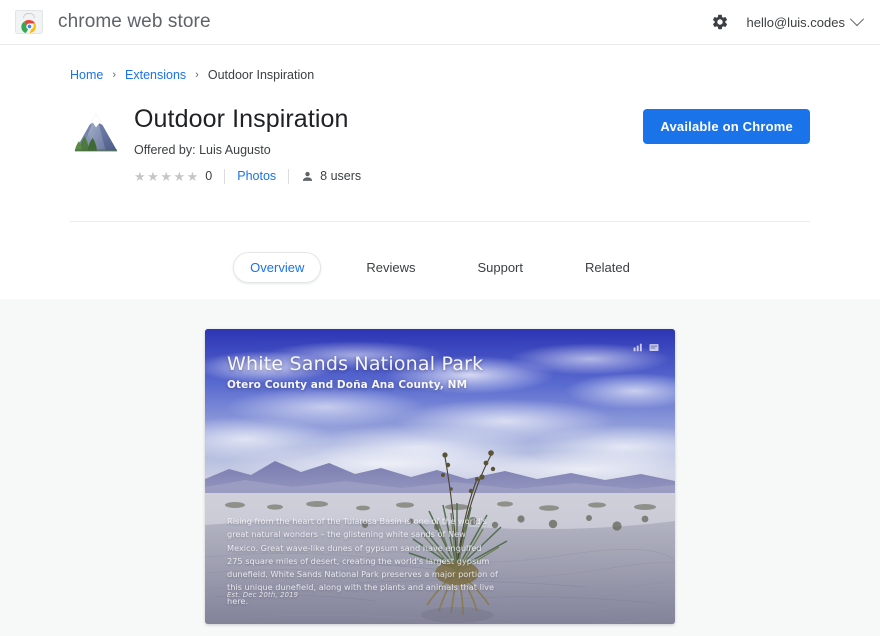 This screenshot has height=636, width=880. What do you see at coordinates (857, 19) in the screenshot?
I see `chevron-down-icon` at bounding box center [857, 19].